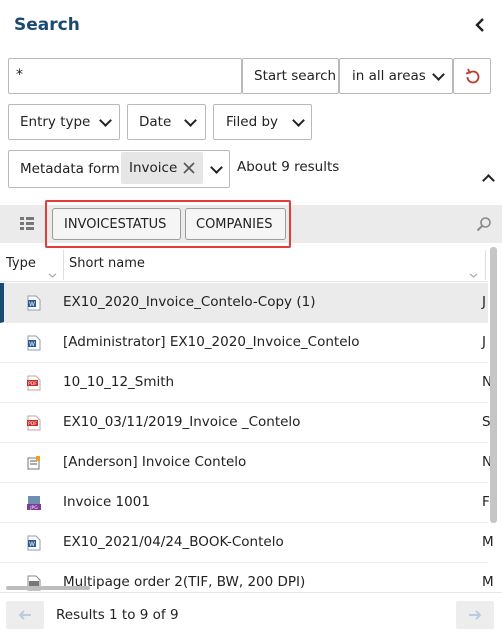 This screenshot has height=639, width=502. What do you see at coordinates (246, 383) in the screenshot?
I see `list-item: PDF 10_10_12_Smith N` at bounding box center [246, 383].